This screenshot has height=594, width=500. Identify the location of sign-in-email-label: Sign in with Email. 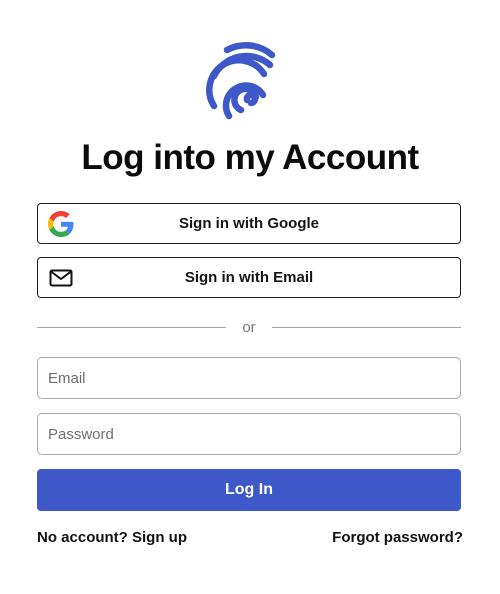
(249, 277).